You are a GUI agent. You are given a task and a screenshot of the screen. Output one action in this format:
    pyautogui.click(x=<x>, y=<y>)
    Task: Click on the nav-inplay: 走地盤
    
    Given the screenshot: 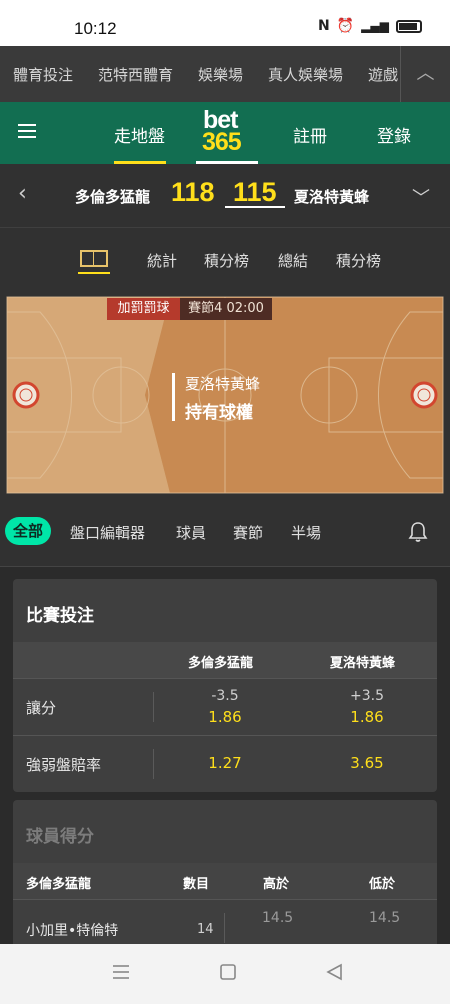 What is the action you would take?
    pyautogui.click(x=139, y=134)
    